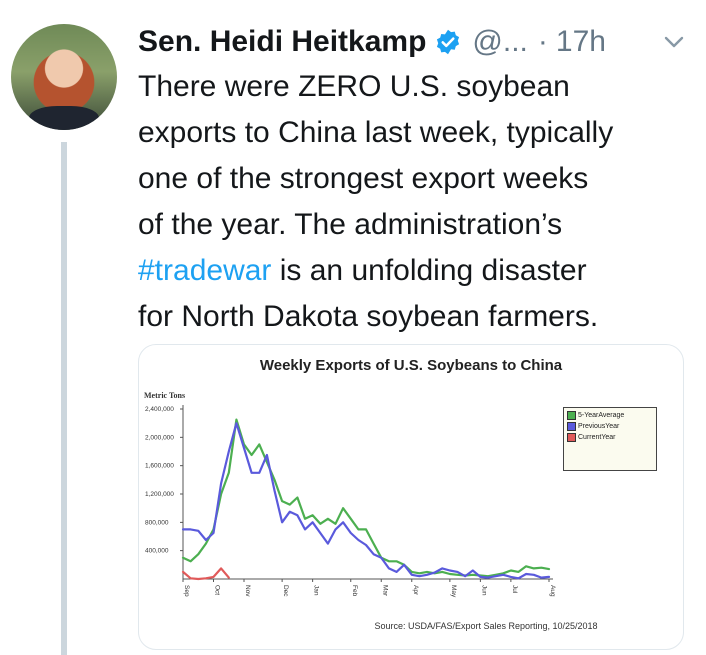 The height and width of the screenshot is (655, 706). What do you see at coordinates (350, 224) in the screenshot?
I see `tweet-line: of the year. The administration’s` at bounding box center [350, 224].